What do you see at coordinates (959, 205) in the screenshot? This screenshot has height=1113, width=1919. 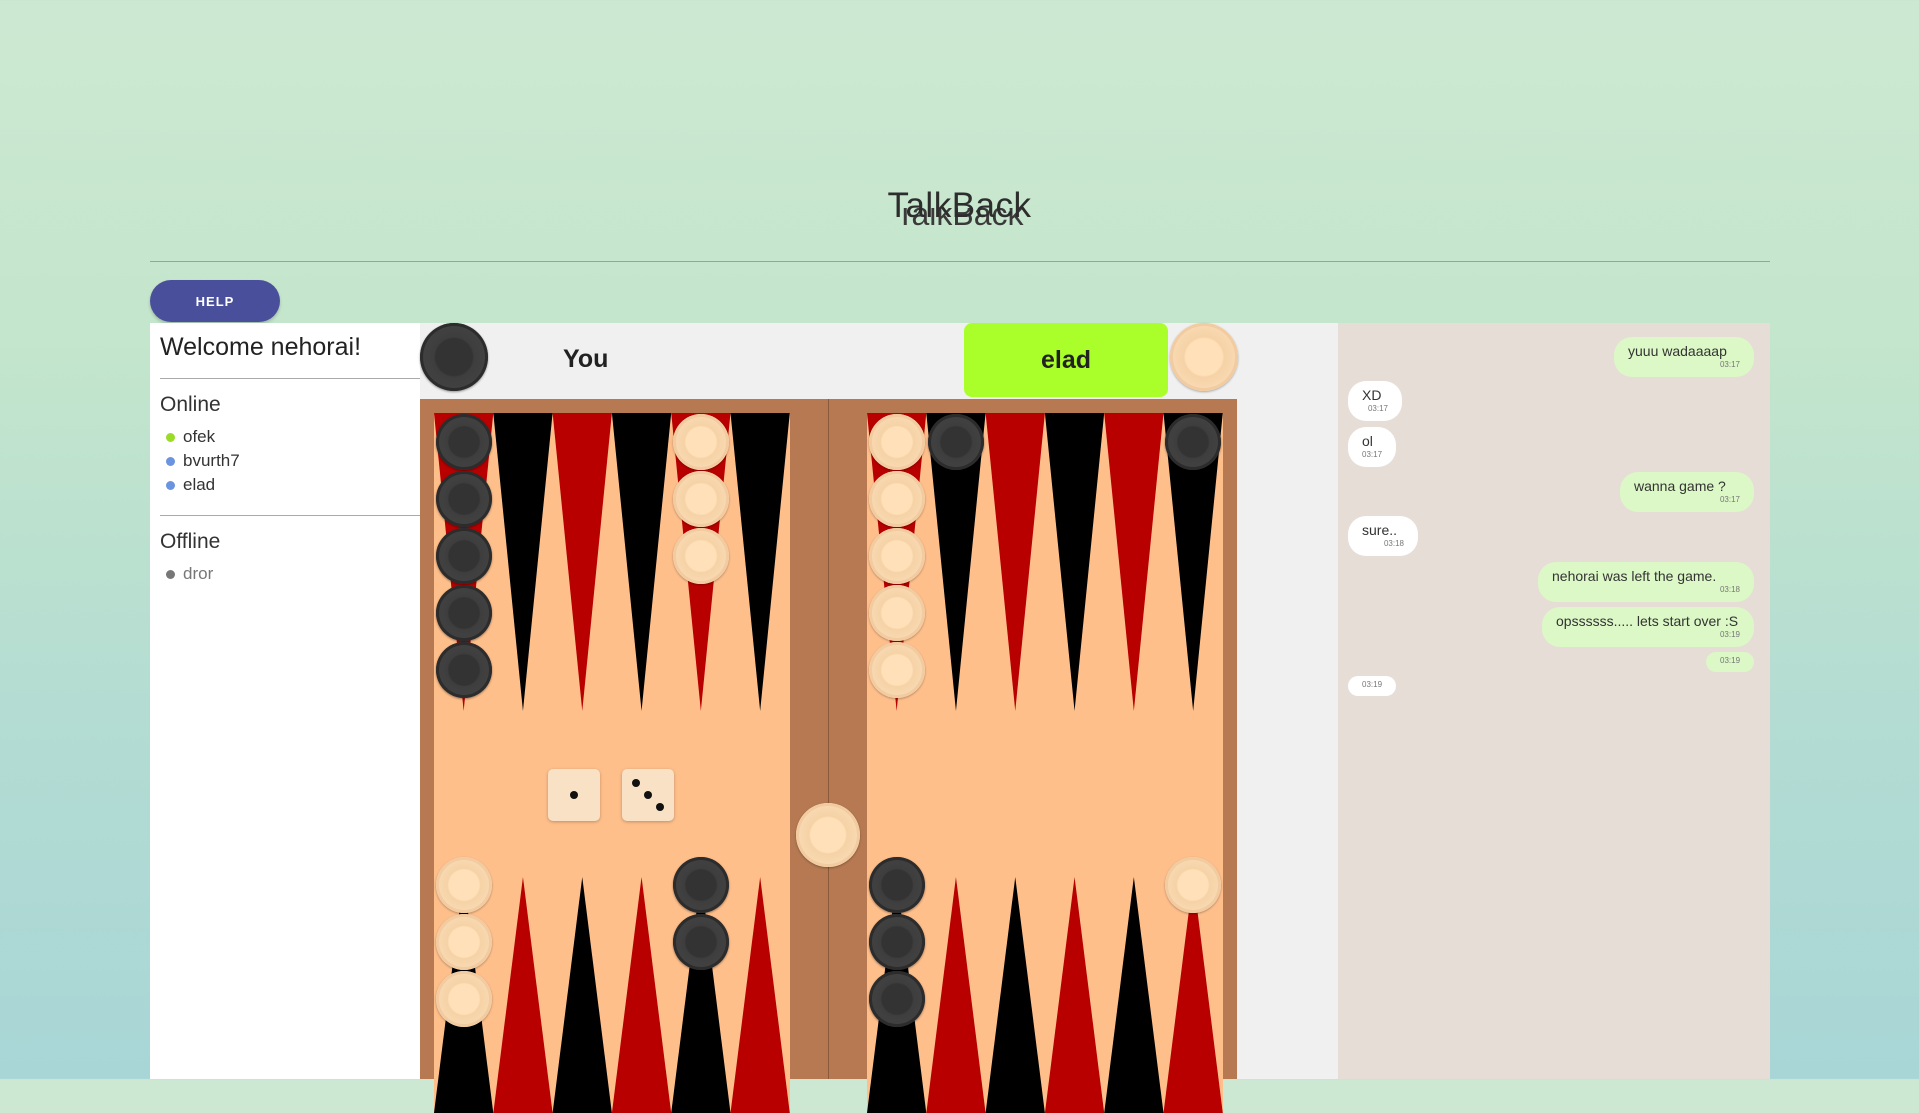 I see `app-title: TalkBack` at bounding box center [959, 205].